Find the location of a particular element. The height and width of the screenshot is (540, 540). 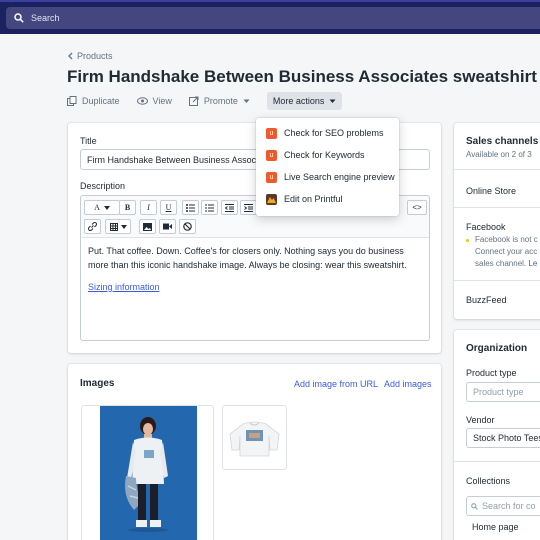

facebook-warning-line-1: Facebook is not c is located at coordinates (506, 239).